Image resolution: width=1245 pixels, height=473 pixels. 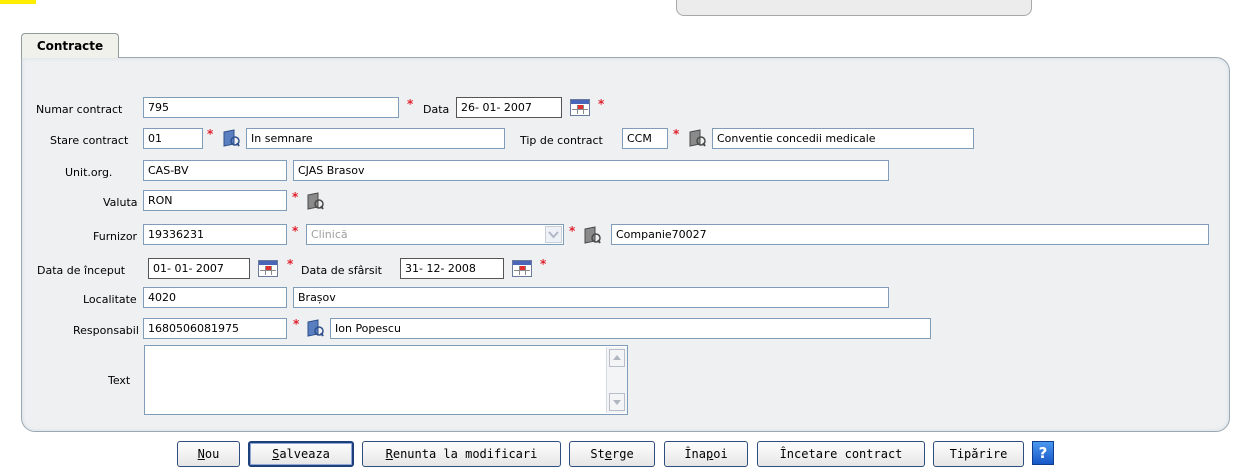 I want to click on text-area, so click(x=386, y=380).